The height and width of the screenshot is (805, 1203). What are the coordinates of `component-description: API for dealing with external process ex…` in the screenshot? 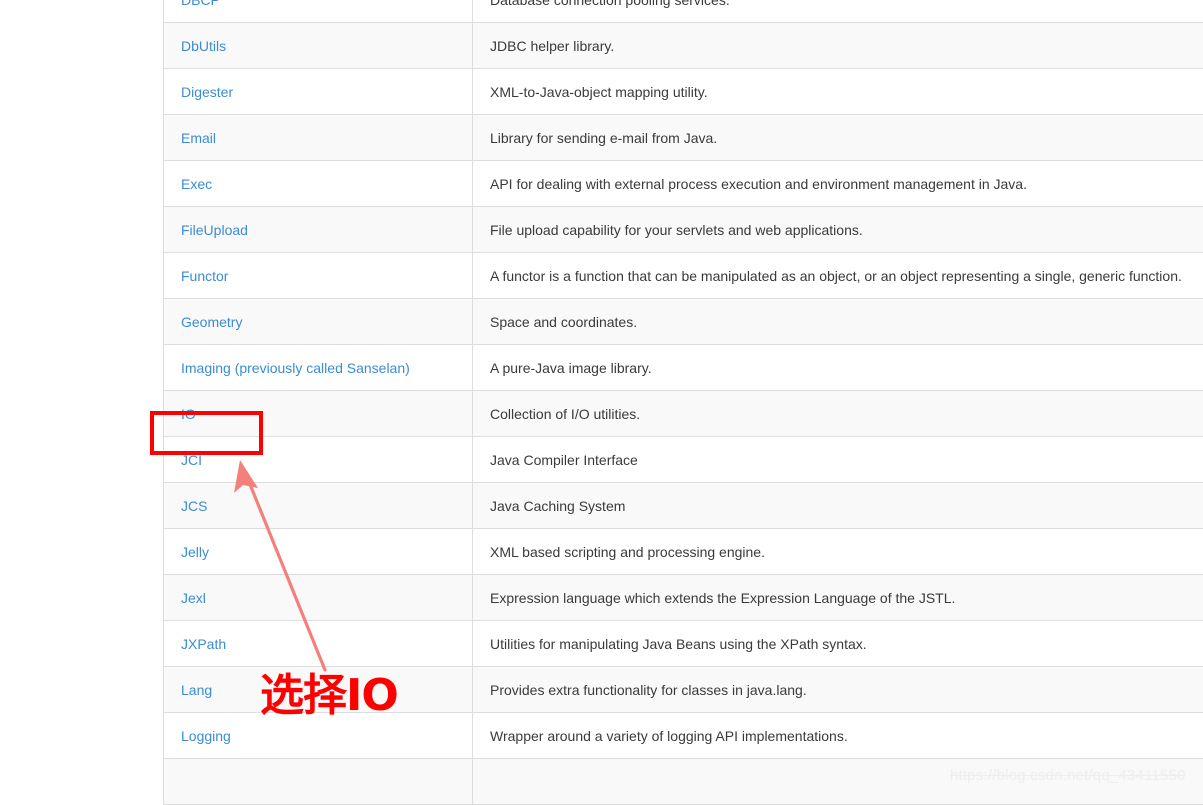 It's located at (758, 184).